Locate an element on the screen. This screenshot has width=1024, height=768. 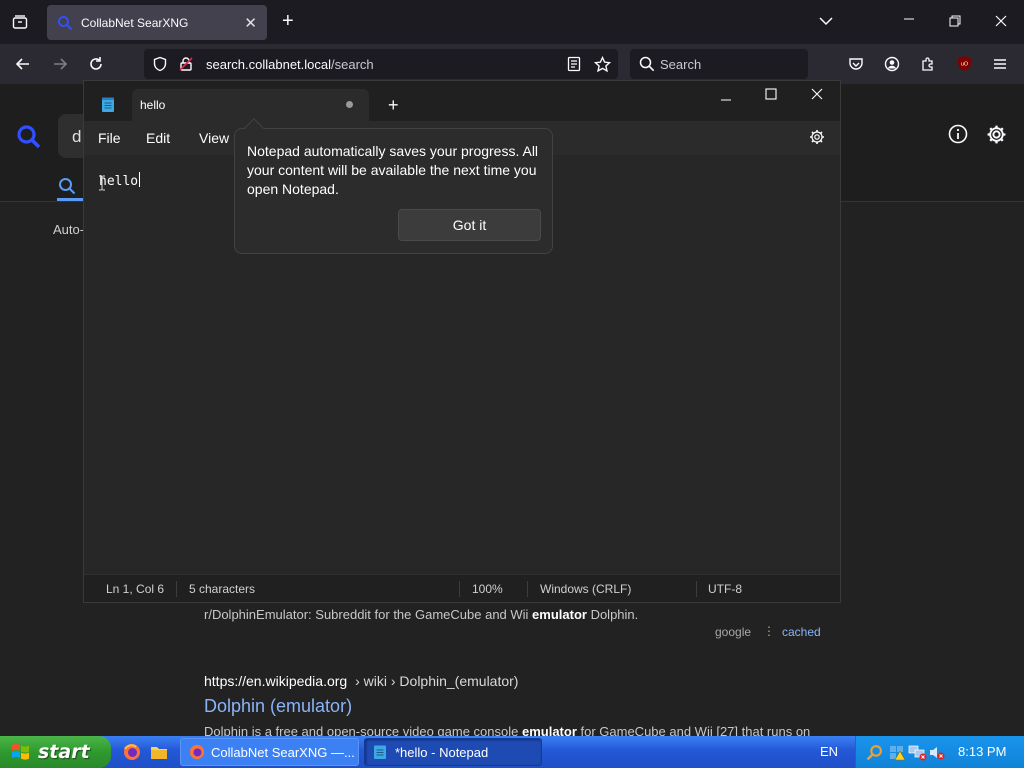
url-bar: search.collabnet.local/search is located at coordinates (381, 64).